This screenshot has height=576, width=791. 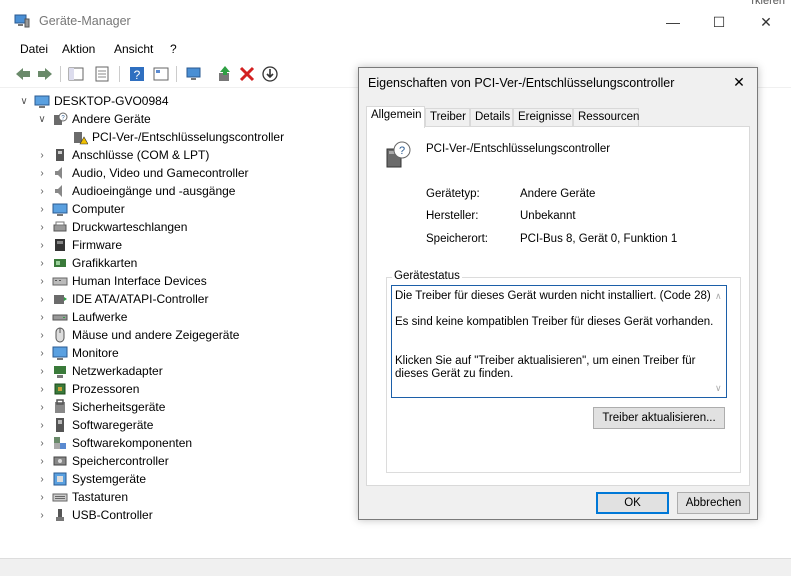 What do you see at coordinates (543, 117) in the screenshot?
I see `tab-ereignisse: Ereignisse` at bounding box center [543, 117].